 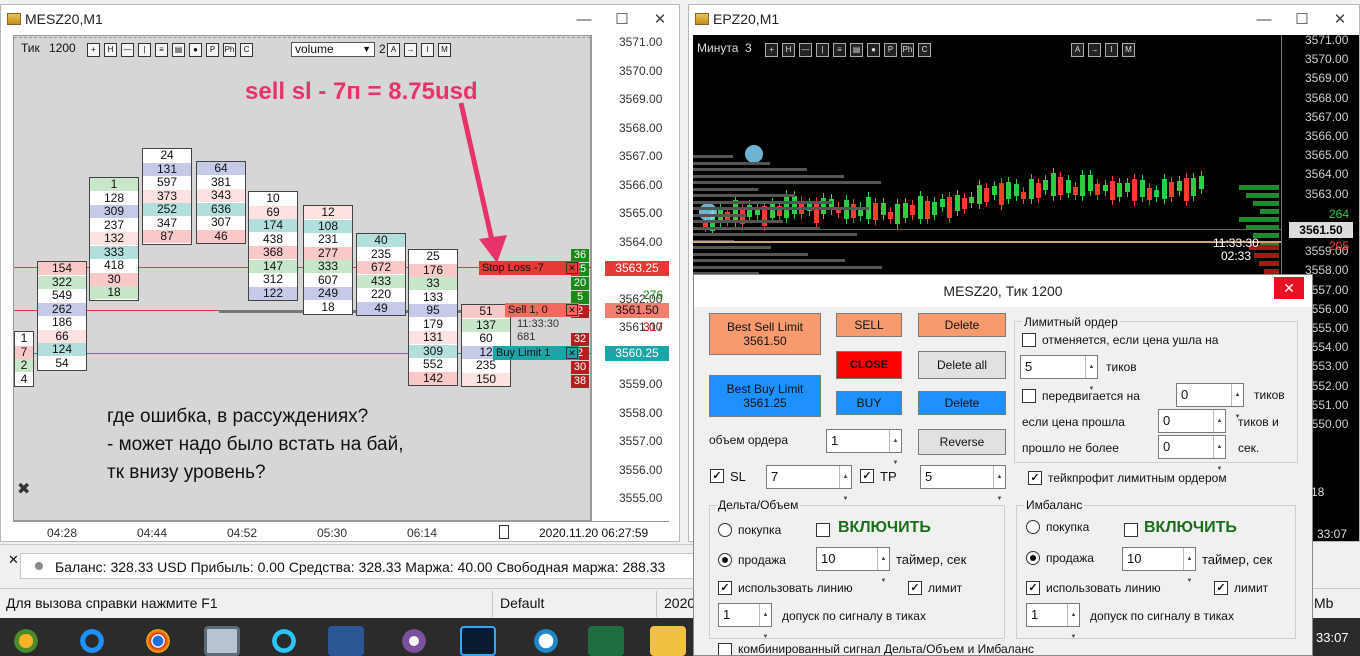 I want to click on app-icon, so click(x=546, y=641).